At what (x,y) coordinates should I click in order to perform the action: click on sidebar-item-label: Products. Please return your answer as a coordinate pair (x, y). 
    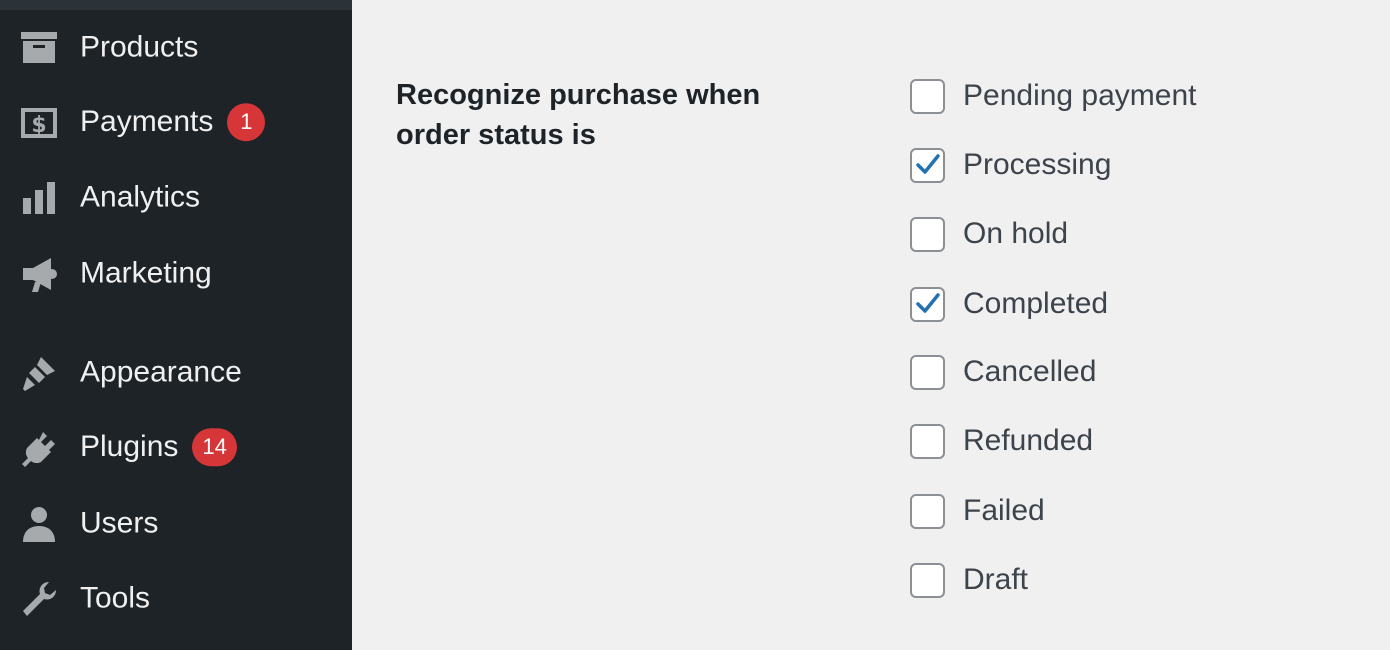
    Looking at the image, I should click on (139, 47).